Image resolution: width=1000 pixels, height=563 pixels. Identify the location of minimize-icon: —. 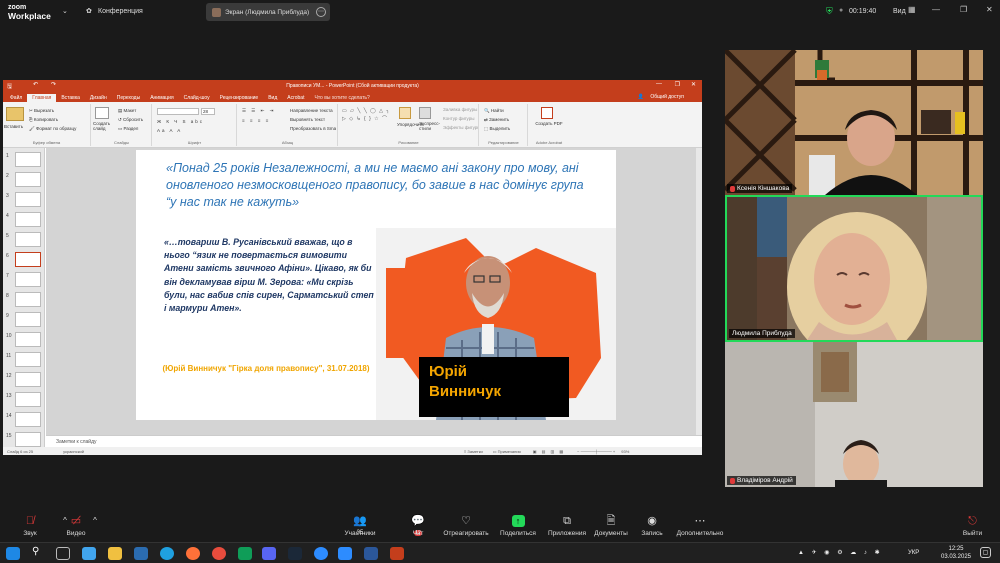
(936, 9).